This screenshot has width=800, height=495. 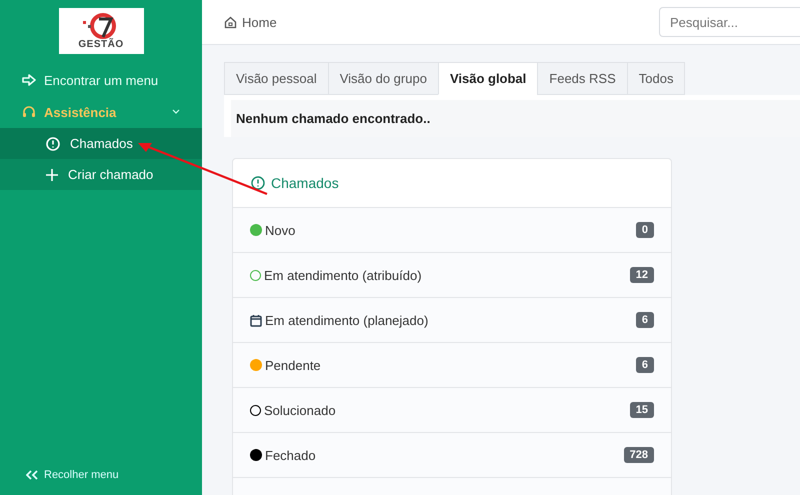 I want to click on count-badge: 0, so click(x=645, y=230).